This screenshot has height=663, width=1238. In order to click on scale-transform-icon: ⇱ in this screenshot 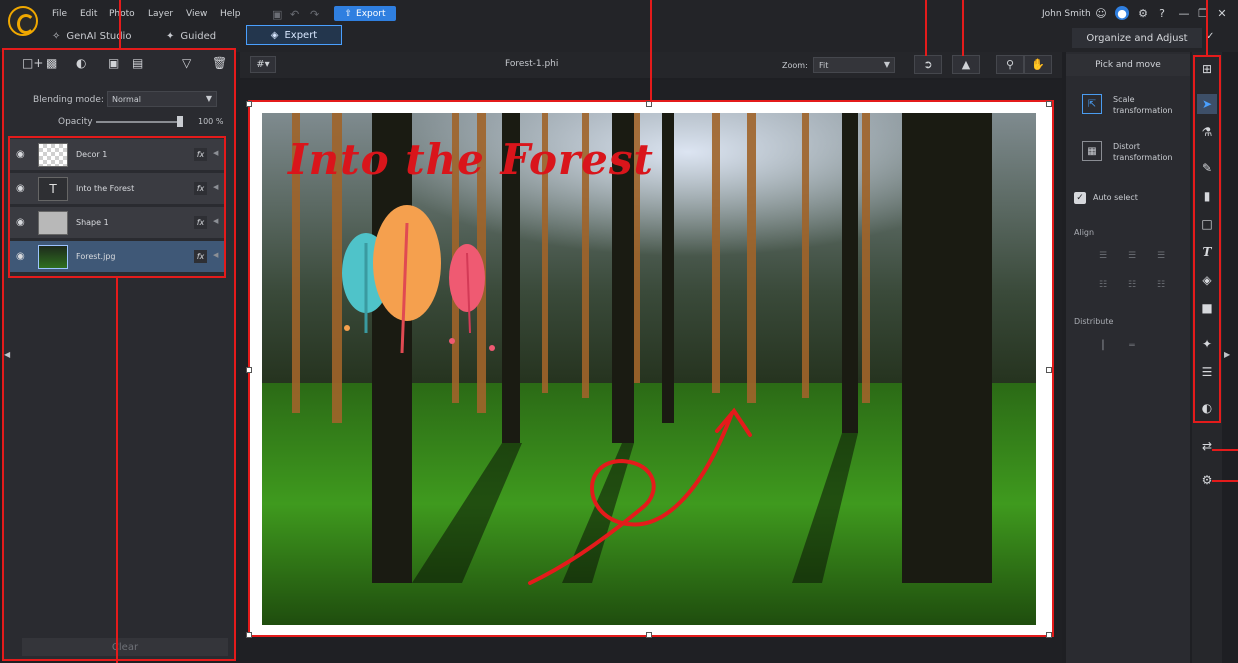, I will do `click(1092, 104)`.